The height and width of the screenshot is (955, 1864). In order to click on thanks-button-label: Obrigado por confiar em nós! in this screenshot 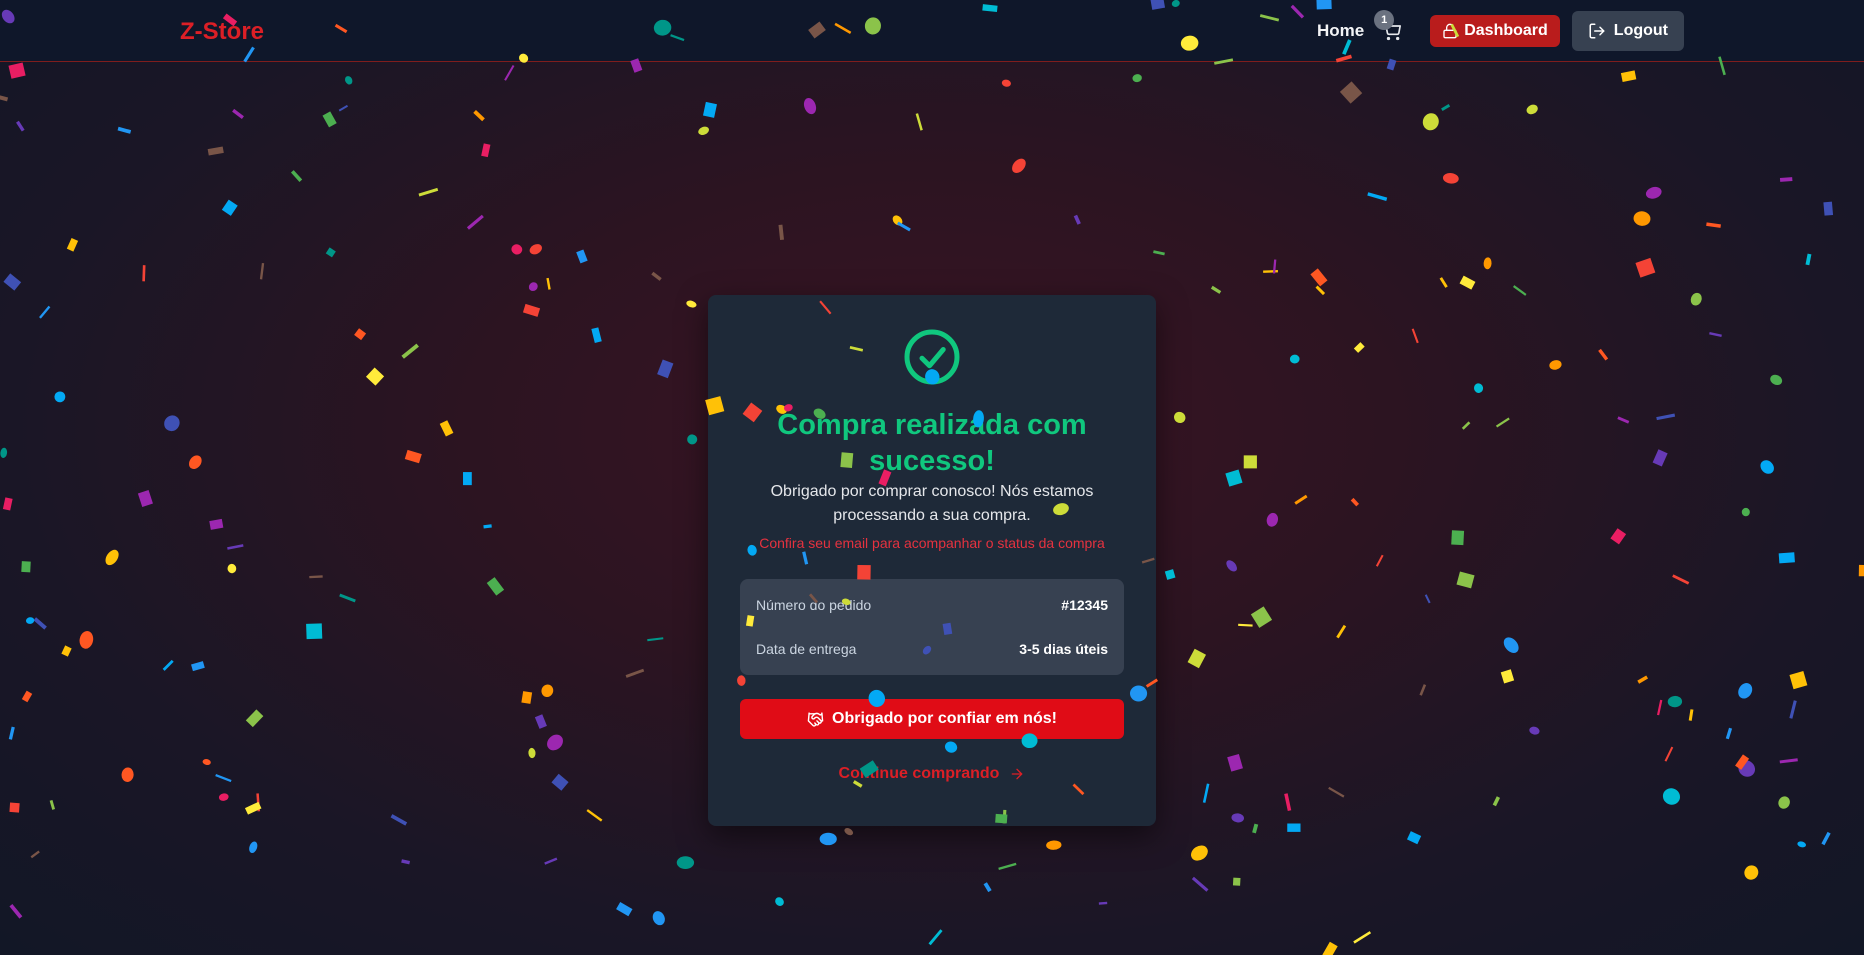, I will do `click(944, 718)`.